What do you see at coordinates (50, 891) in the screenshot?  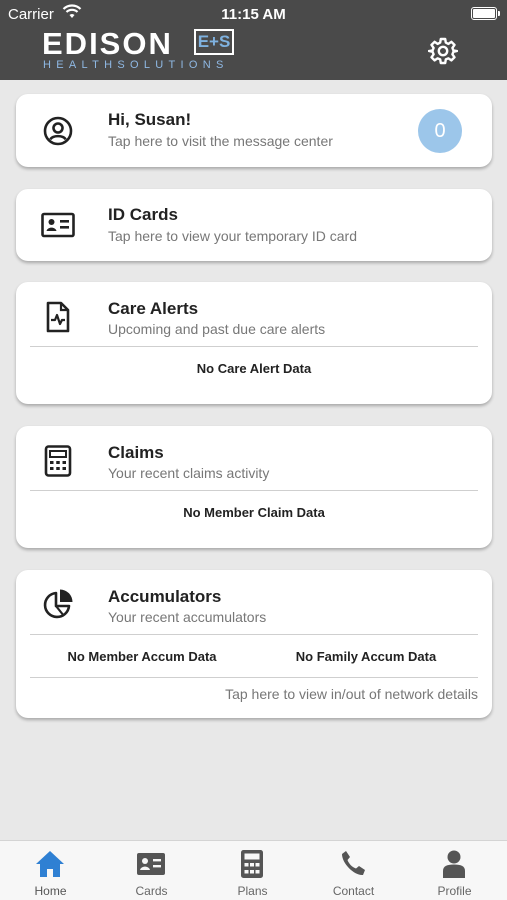 I see `tab-label: Home` at bounding box center [50, 891].